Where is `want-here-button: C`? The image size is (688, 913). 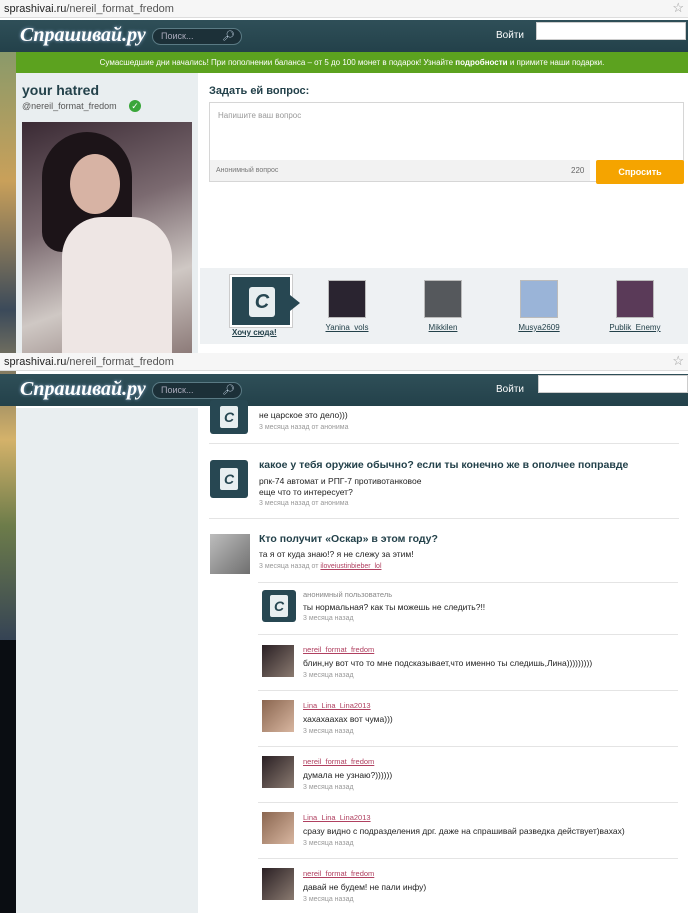 want-here-button: C is located at coordinates (265, 301).